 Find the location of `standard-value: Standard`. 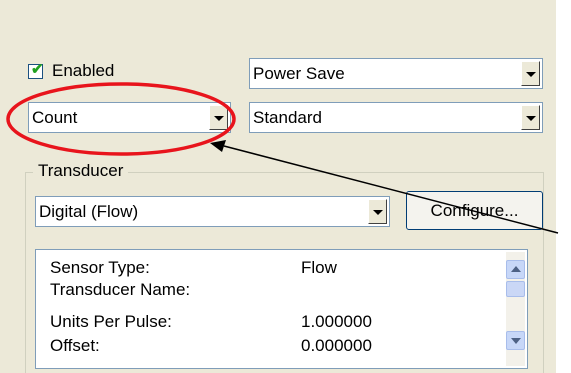

standard-value: Standard is located at coordinates (287, 117).